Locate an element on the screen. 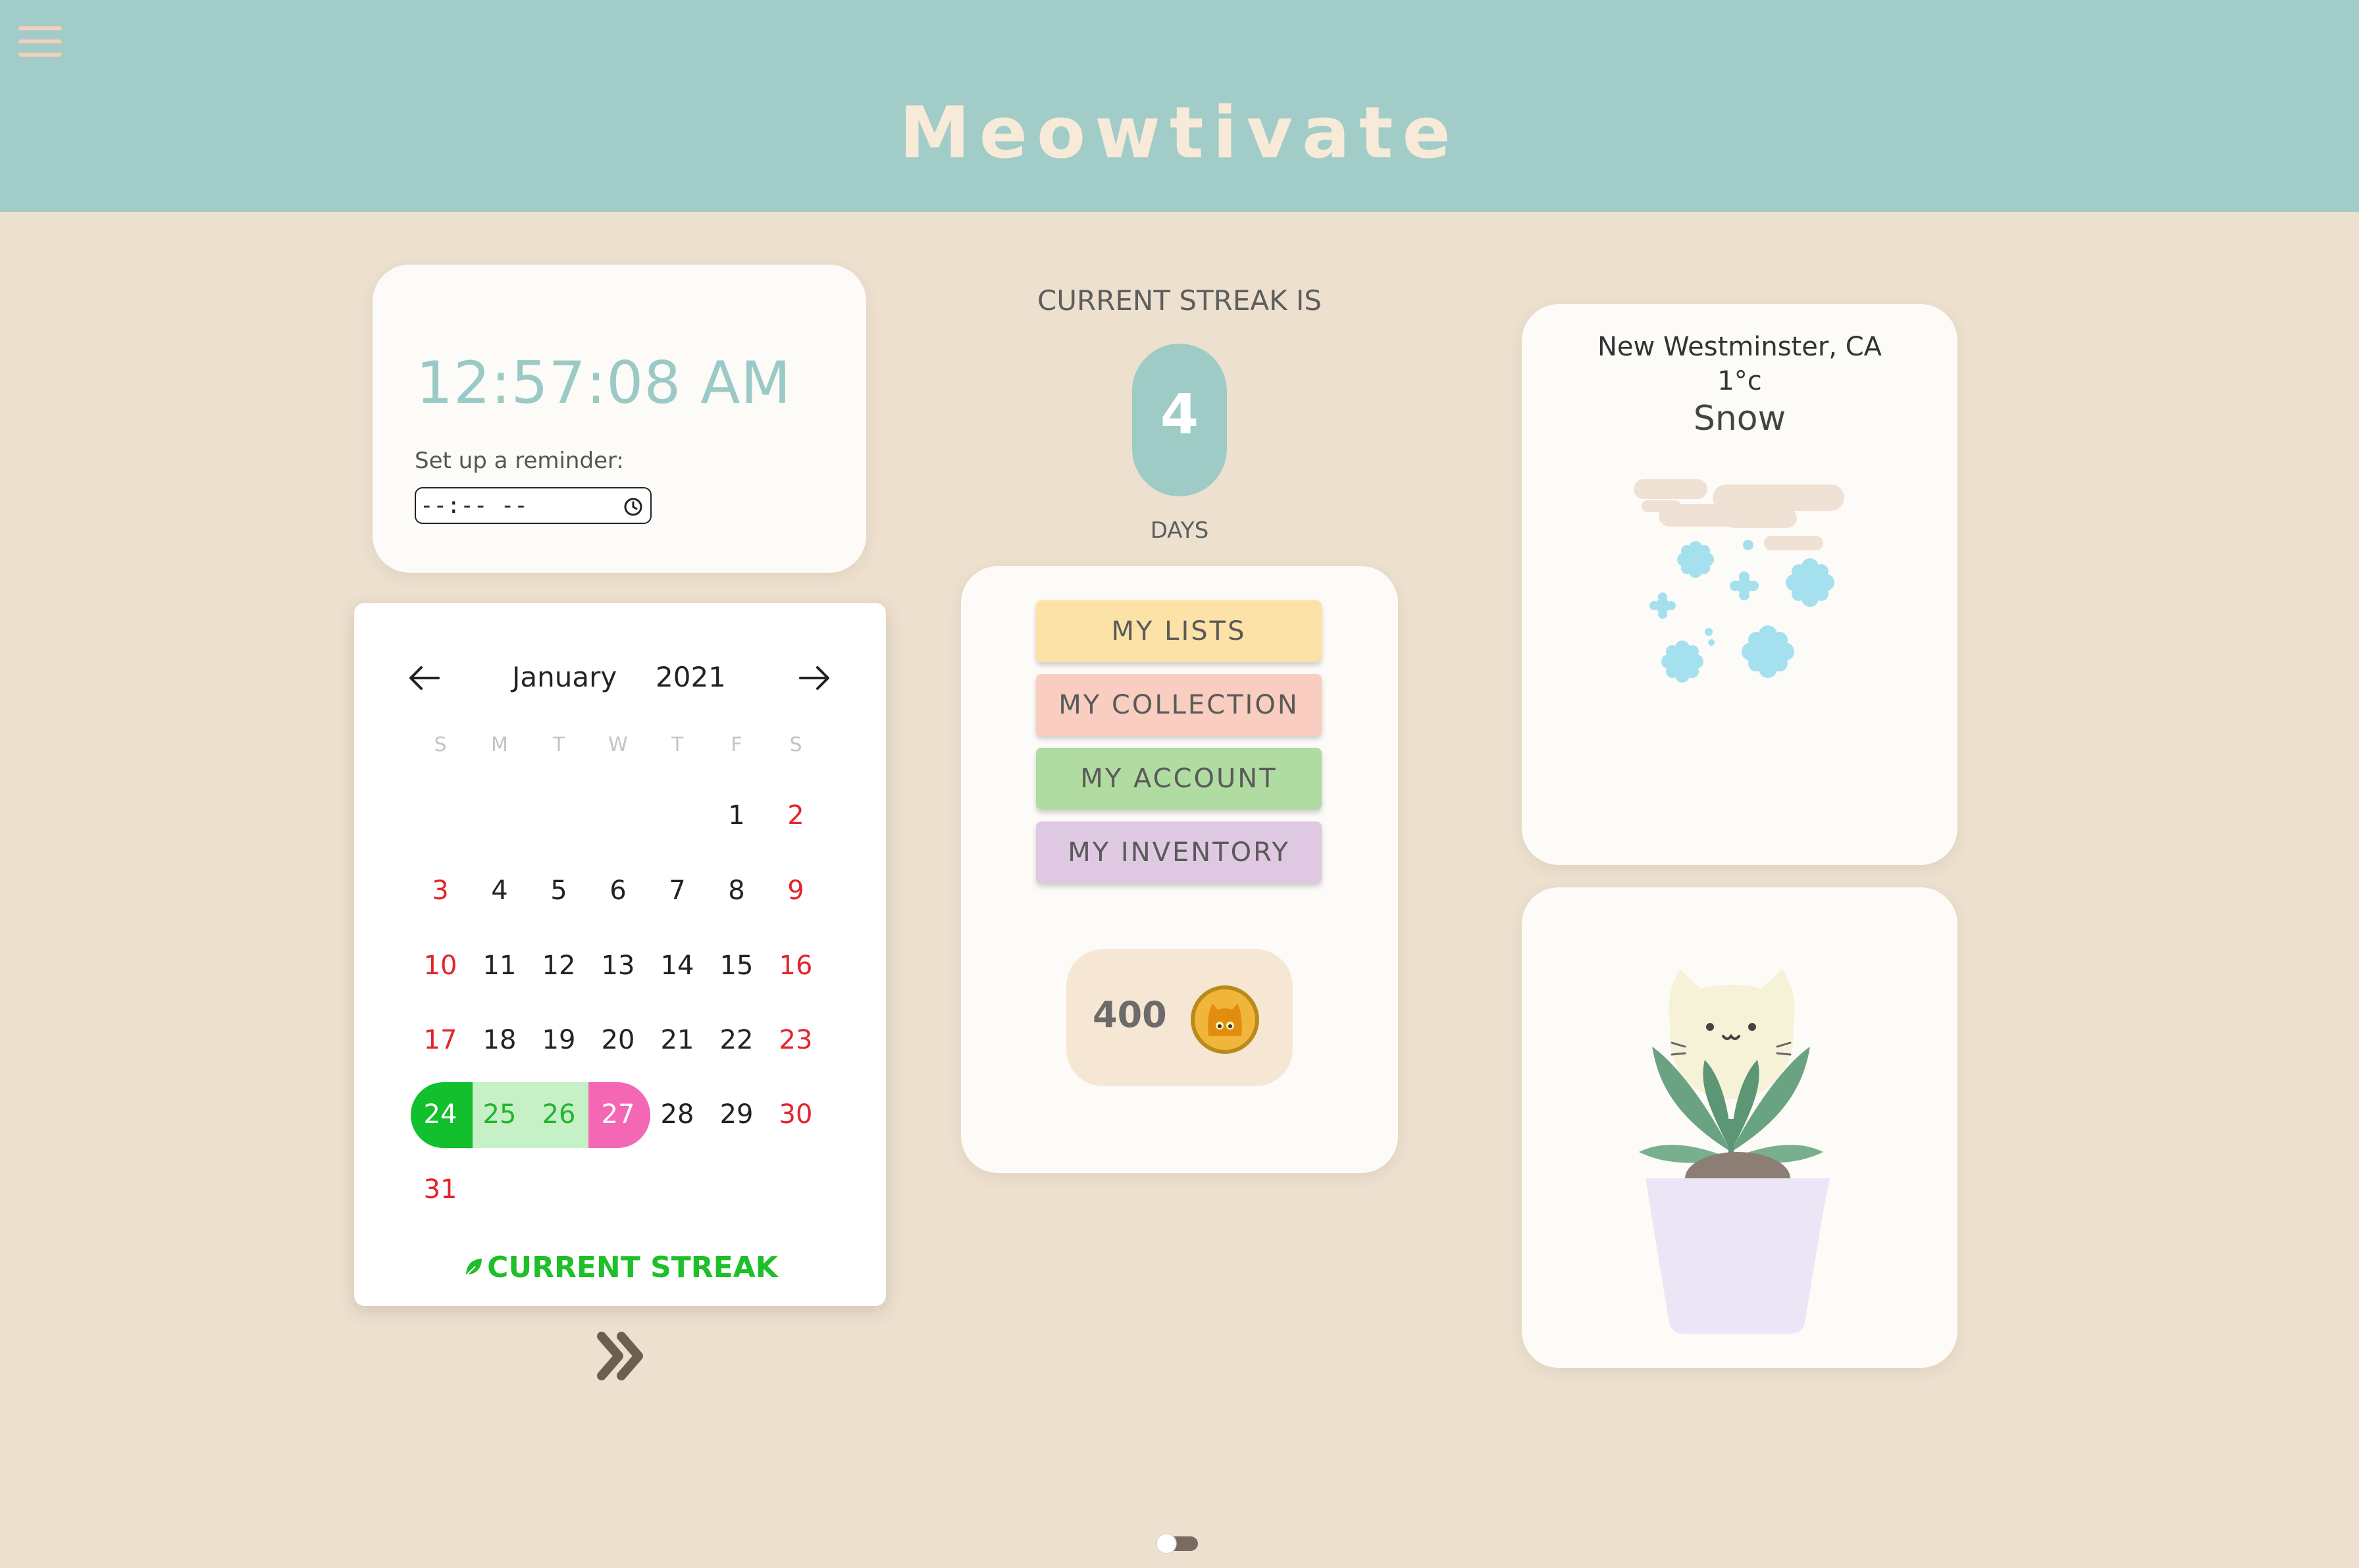  next-month-arrow-icon is located at coordinates (815, 678).